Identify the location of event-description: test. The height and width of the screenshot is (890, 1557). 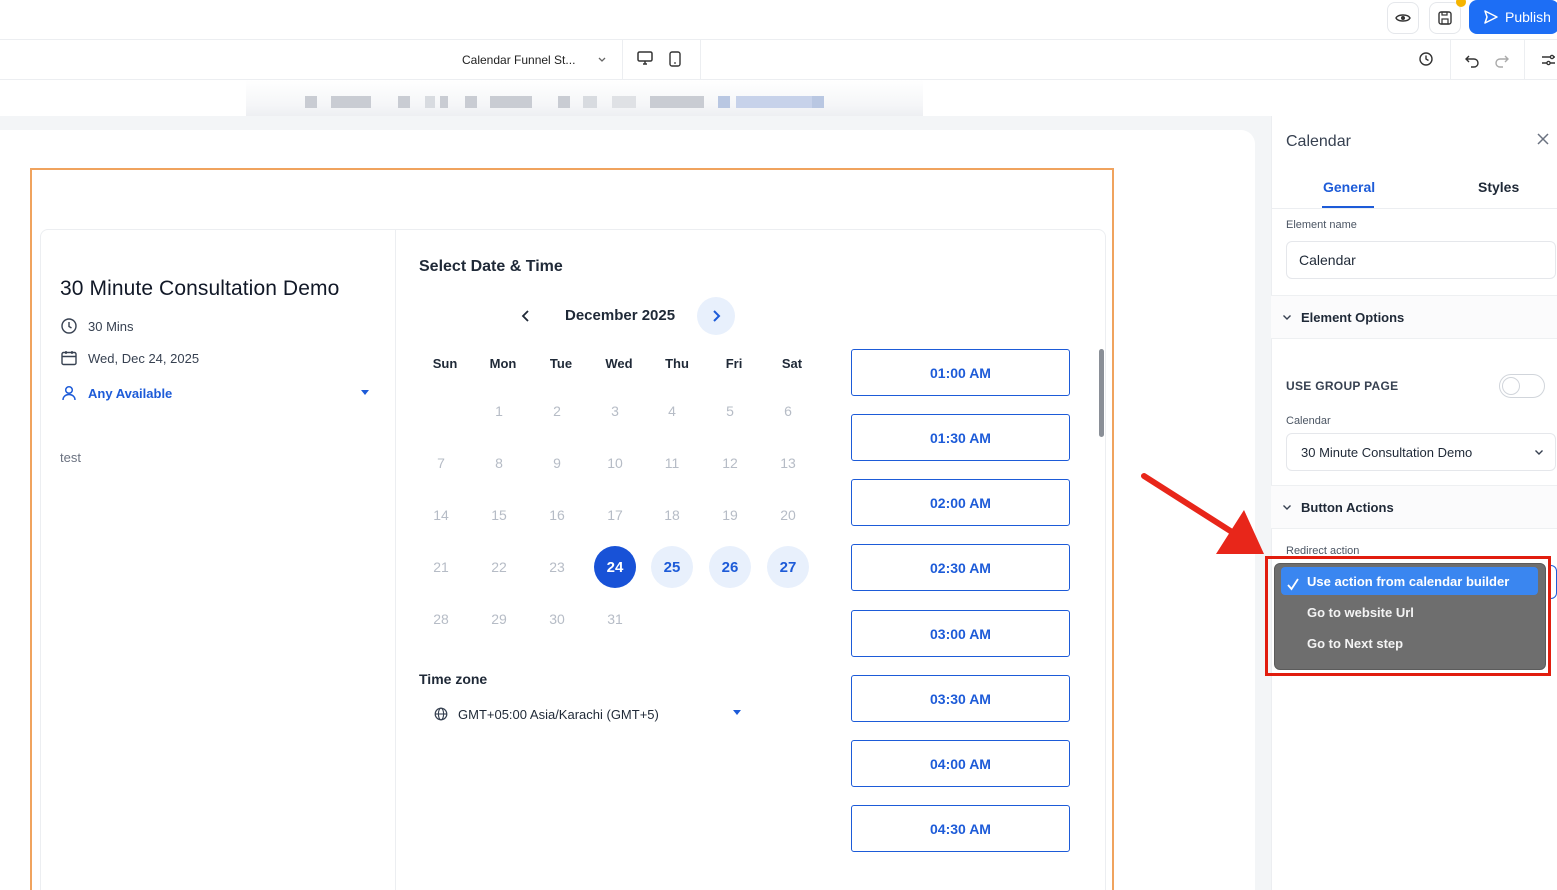
(70, 457).